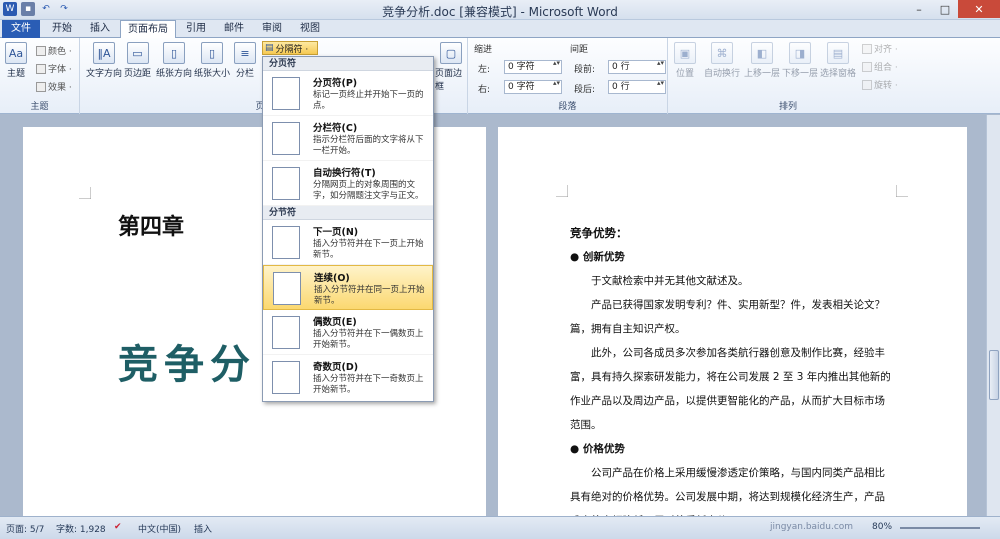 Image resolution: width=1000 pixels, height=539 pixels. I want to click on ribbon-tabs: 文件 开始 插入 页面布局 引用 邮件 审阅 视图, so click(500, 29).